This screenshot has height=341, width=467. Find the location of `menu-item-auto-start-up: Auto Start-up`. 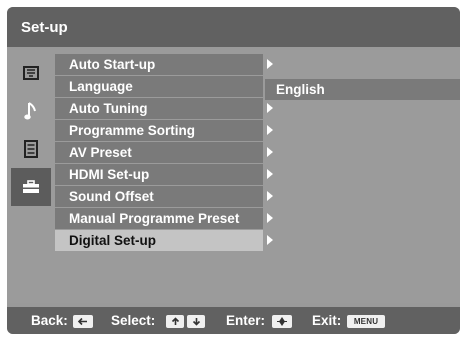

menu-item-auto-start-up: Auto Start-up is located at coordinates (159, 64).